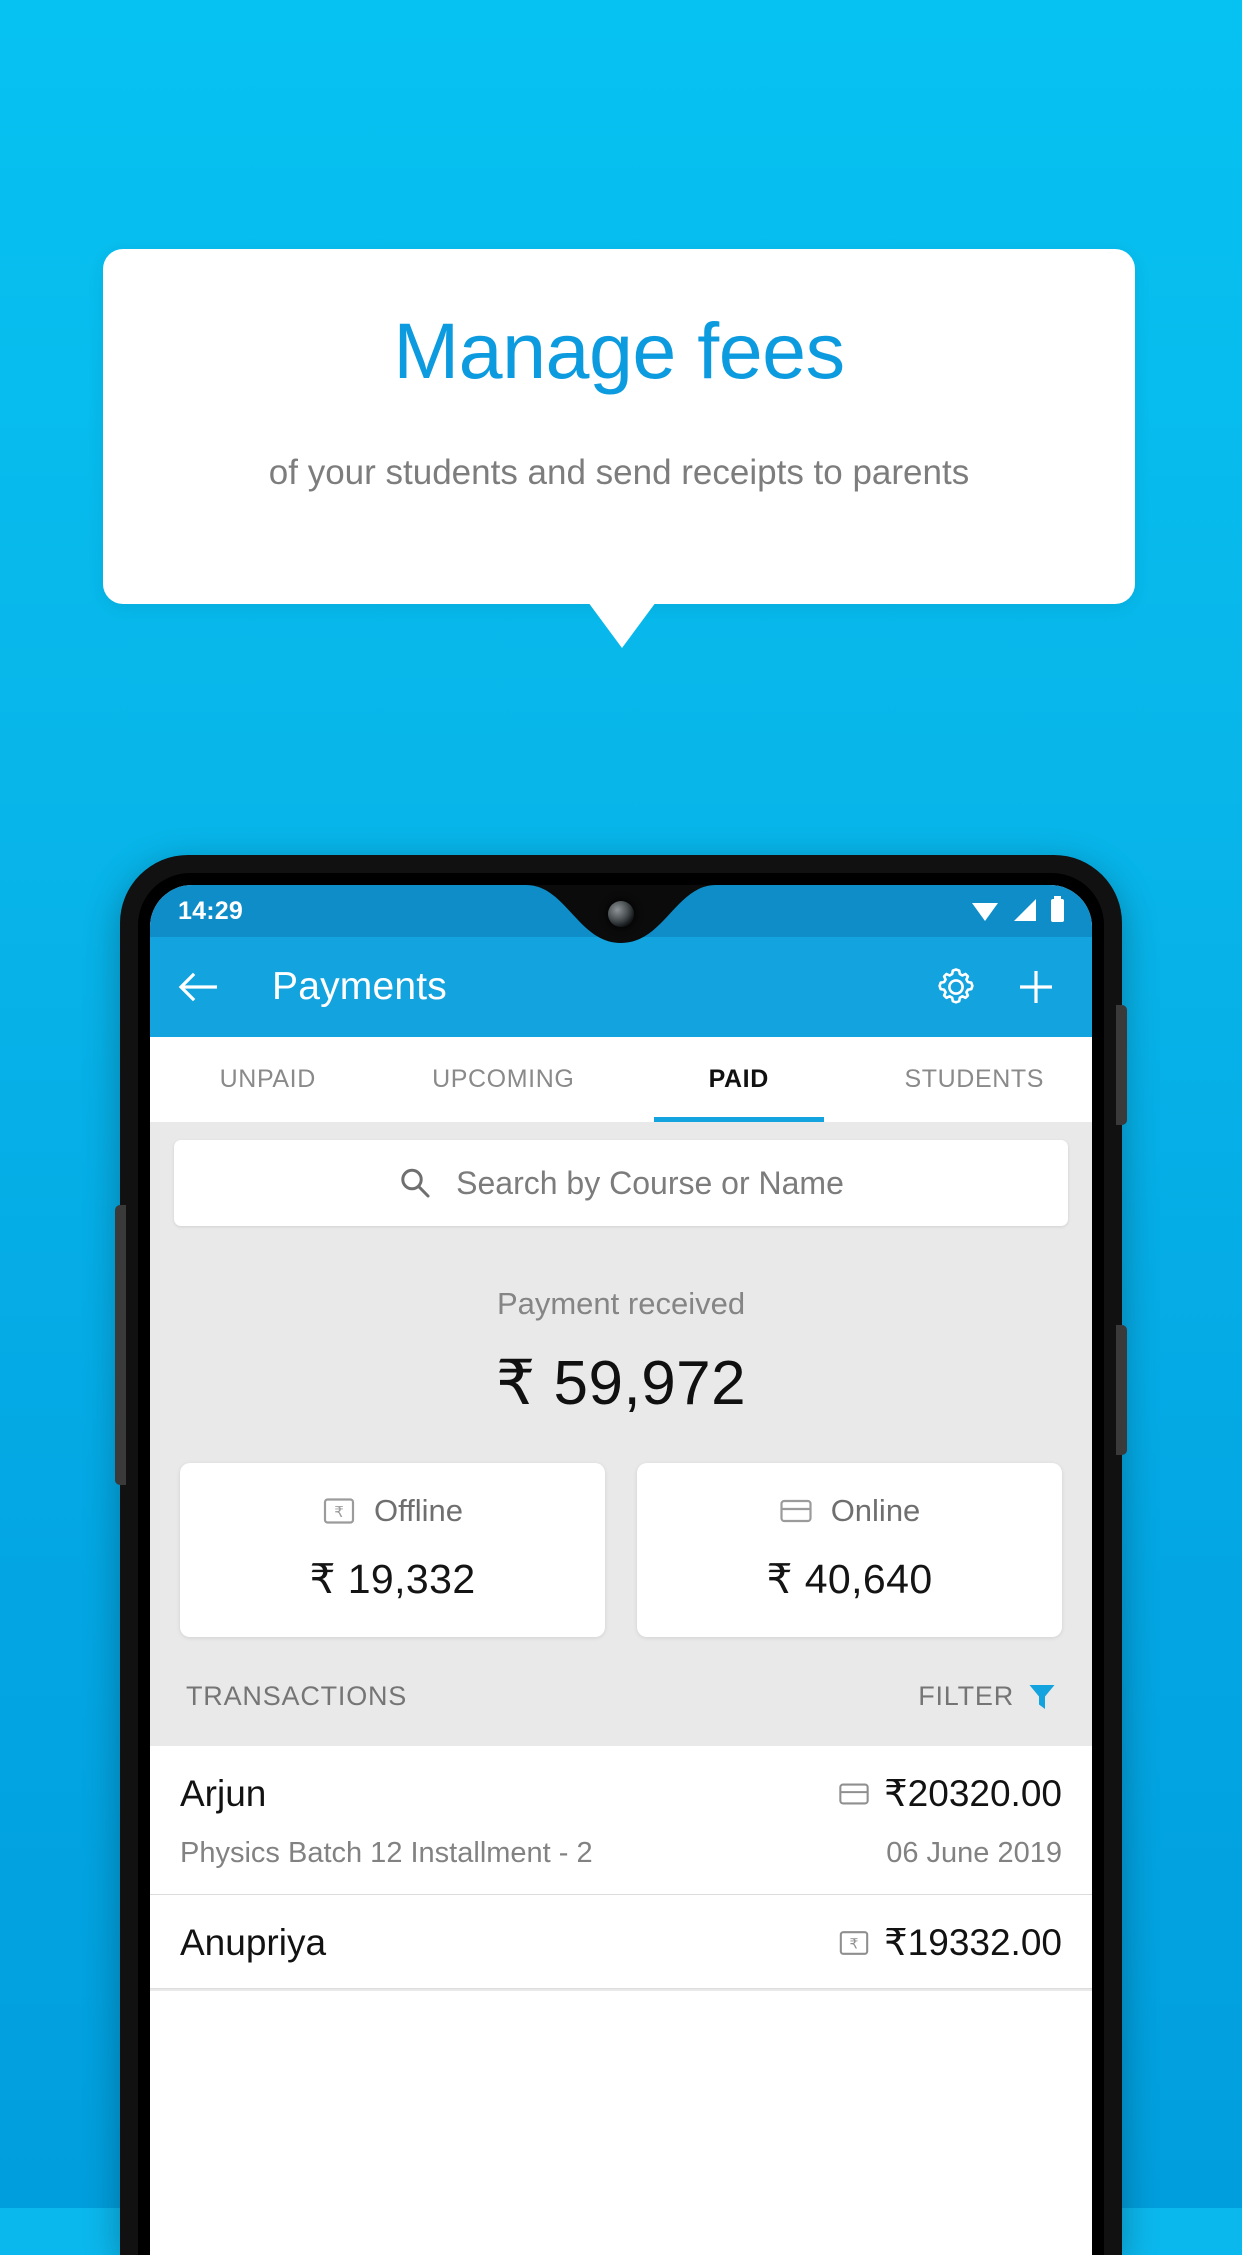  What do you see at coordinates (650, 1182) in the screenshot?
I see `search-placeholder-text: Search by Course or Name` at bounding box center [650, 1182].